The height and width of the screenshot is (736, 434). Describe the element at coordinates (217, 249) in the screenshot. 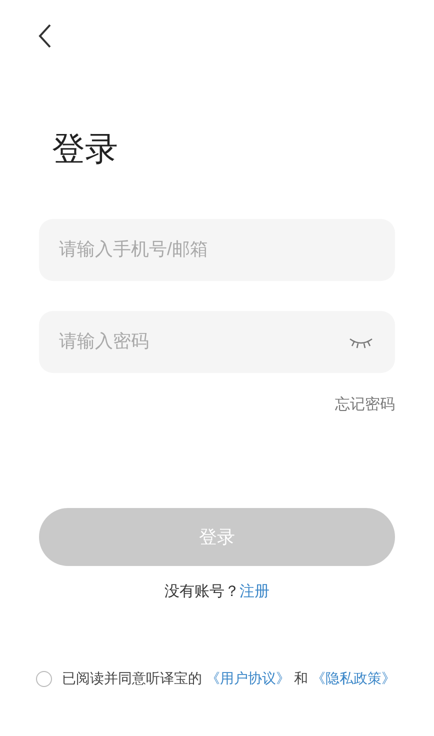

I see `account-field: 请输入手机号/邮箱` at that location.